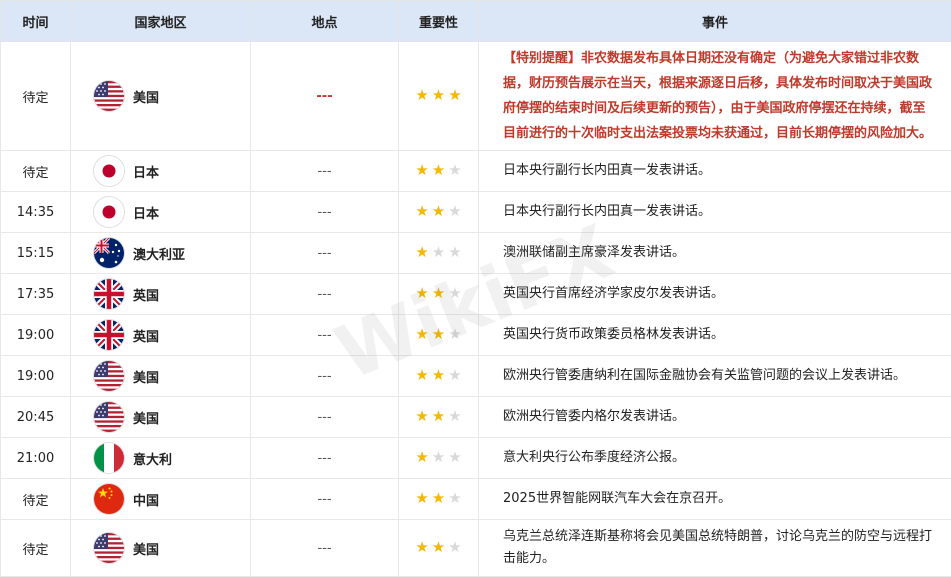 This screenshot has height=577, width=951. What do you see at coordinates (476, 499) in the screenshot?
I see `table-row: 待定中国---★★★2025世界智能网联汽车大会在京召开。` at bounding box center [476, 499].